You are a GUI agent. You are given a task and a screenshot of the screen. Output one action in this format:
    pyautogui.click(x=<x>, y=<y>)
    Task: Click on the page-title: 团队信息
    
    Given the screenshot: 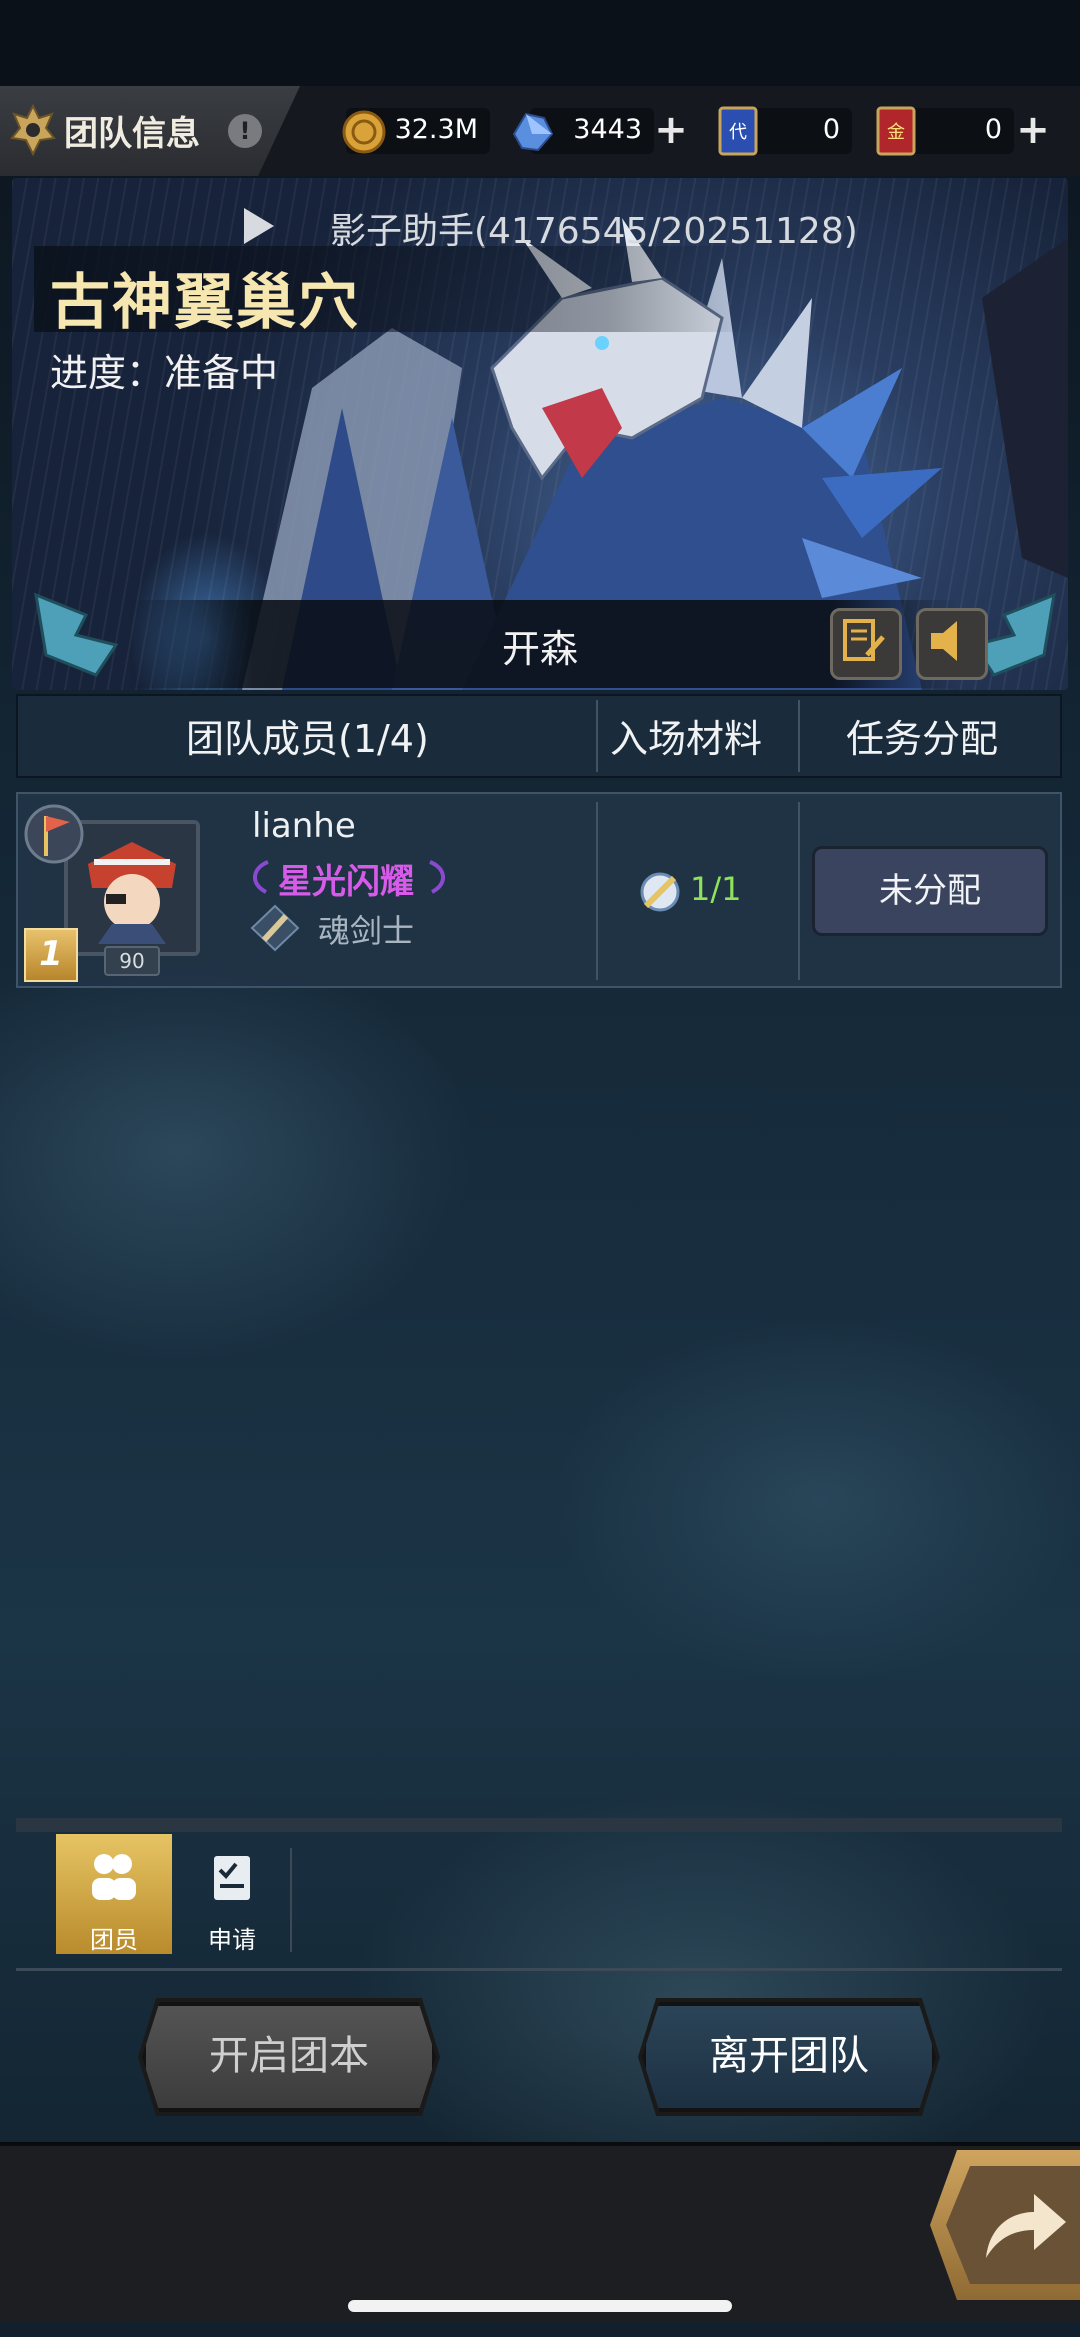 What is the action you would take?
    pyautogui.click(x=132, y=134)
    